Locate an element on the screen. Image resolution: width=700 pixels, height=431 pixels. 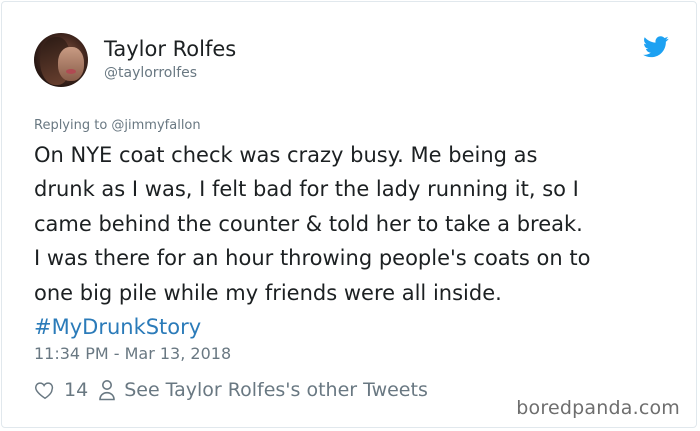
other-tweets-link: See Taylor Rolfes's other Tweets is located at coordinates (276, 390).